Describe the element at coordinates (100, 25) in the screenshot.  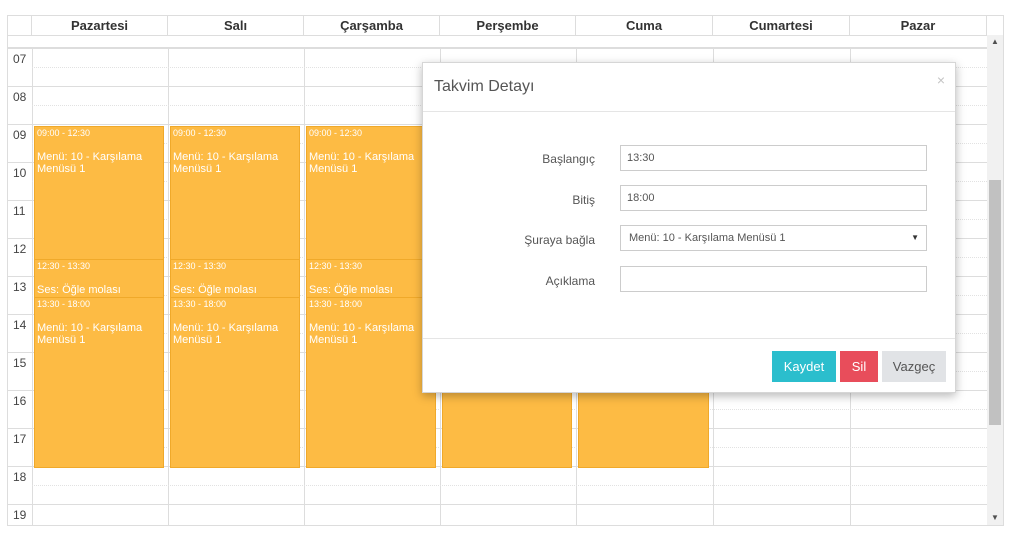
I see `day-header-monday: Pazartesi` at that location.